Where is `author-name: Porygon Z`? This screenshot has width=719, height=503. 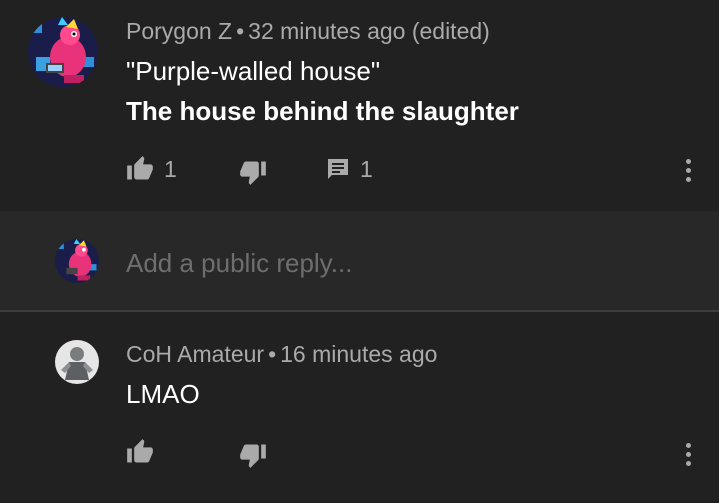 author-name: Porygon Z is located at coordinates (179, 31).